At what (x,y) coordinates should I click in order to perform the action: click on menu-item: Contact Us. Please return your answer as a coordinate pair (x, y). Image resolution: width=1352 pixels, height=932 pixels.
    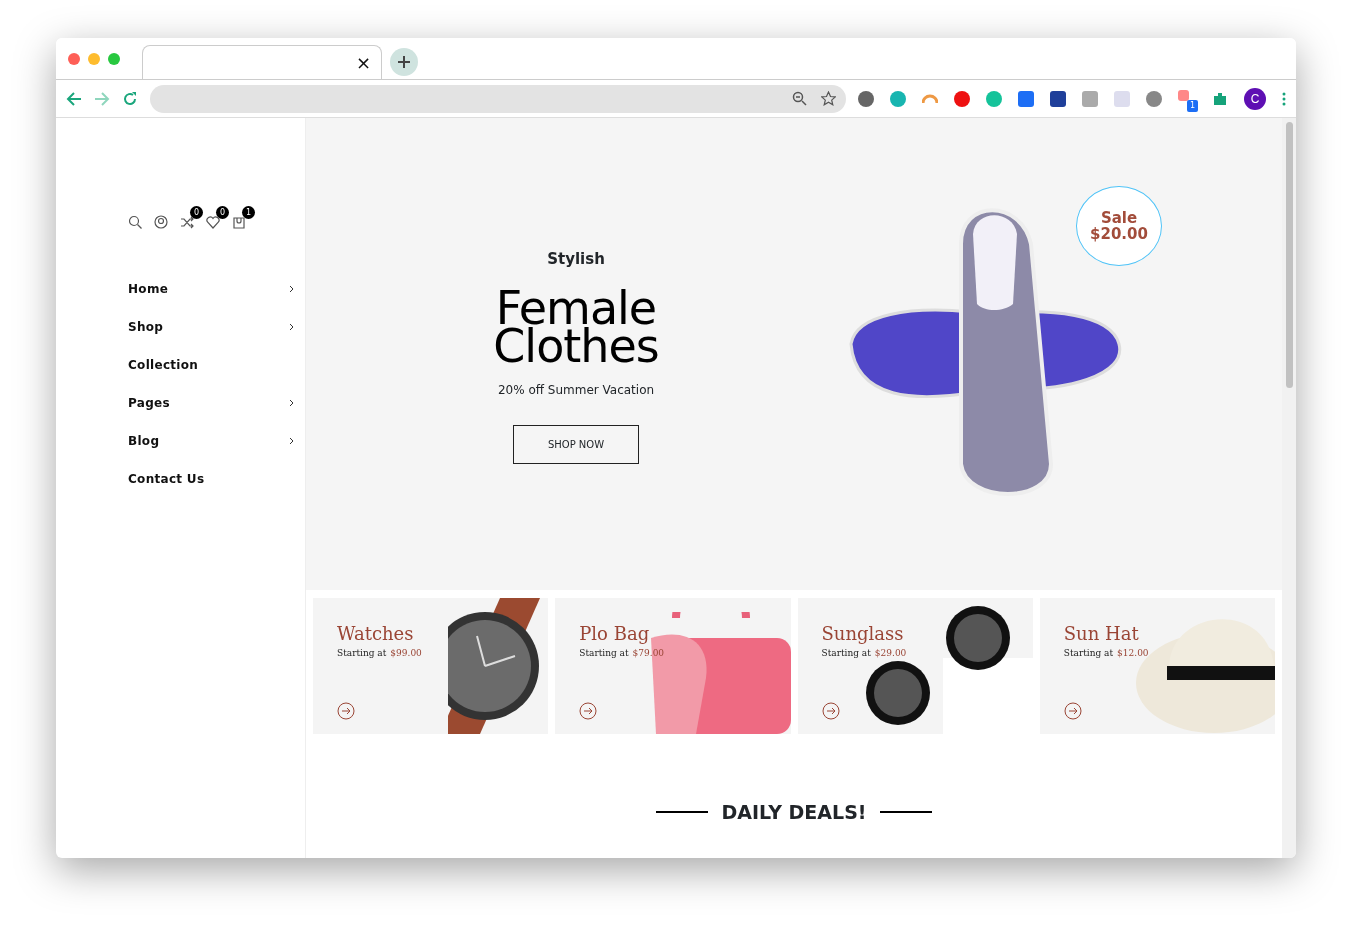
    Looking at the image, I should click on (211, 479).